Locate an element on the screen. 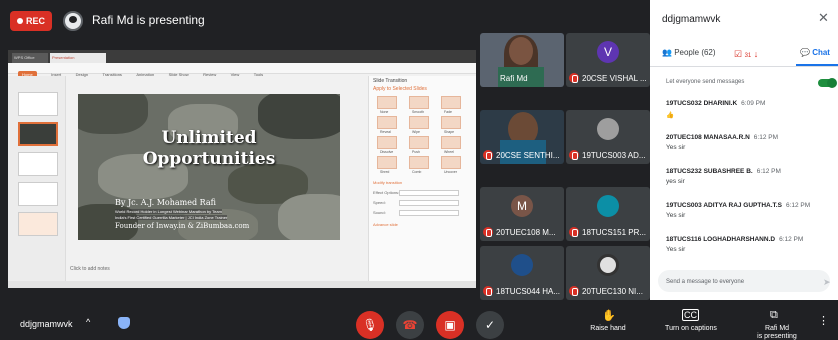  participant-avatar: V is located at coordinates (608, 52).